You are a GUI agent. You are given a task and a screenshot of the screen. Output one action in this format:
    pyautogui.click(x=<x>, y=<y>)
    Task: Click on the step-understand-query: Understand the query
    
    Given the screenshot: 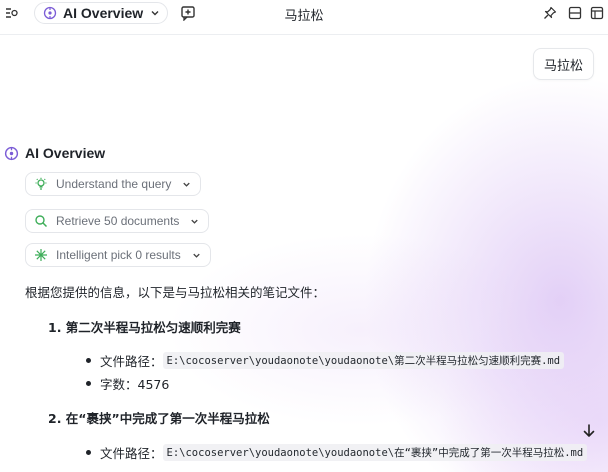 What is the action you would take?
    pyautogui.click(x=113, y=184)
    